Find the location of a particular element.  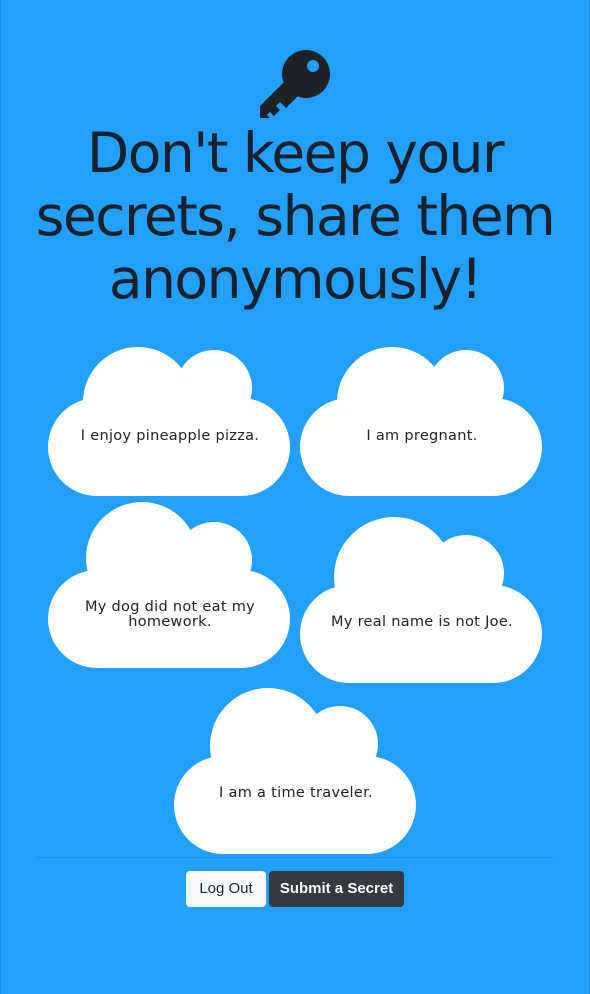

secret-card: My real name is not Joe. is located at coordinates (422, 600).